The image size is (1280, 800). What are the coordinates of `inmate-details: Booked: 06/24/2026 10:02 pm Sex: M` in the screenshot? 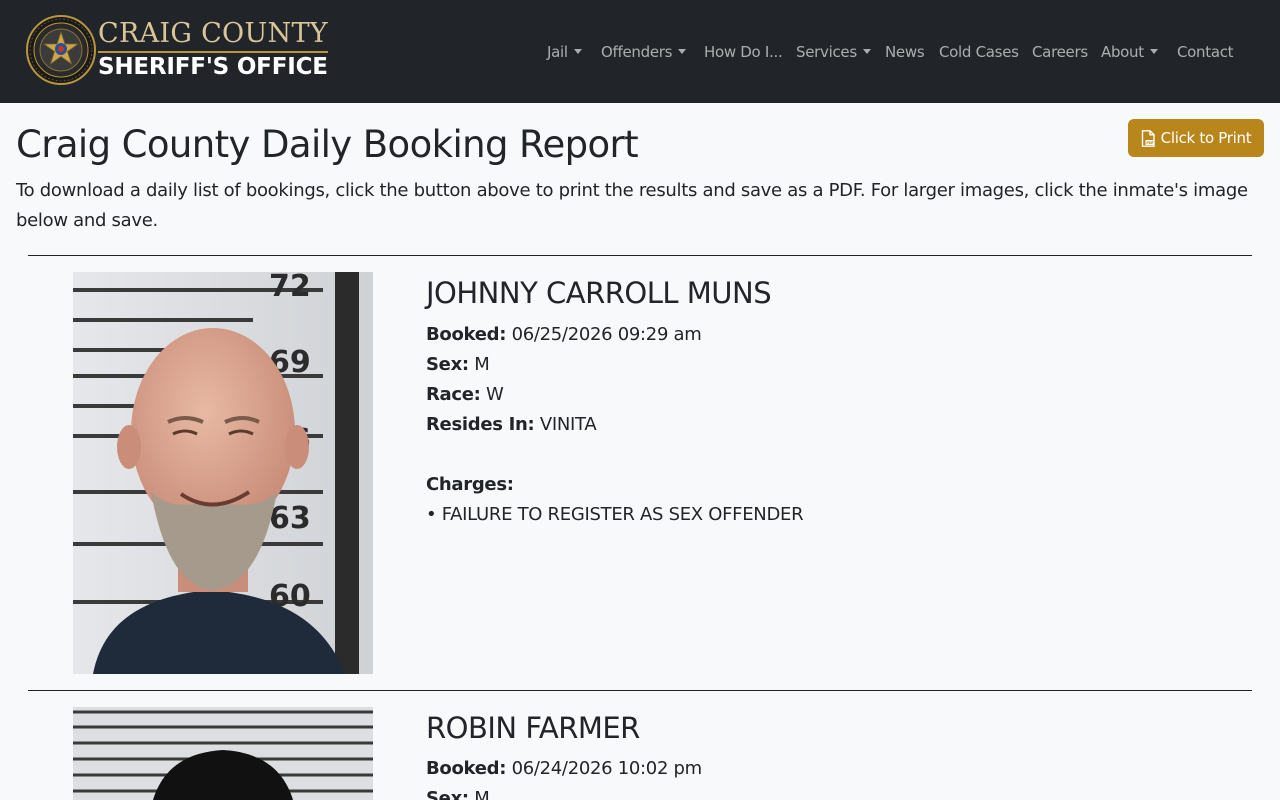 It's located at (564, 777).